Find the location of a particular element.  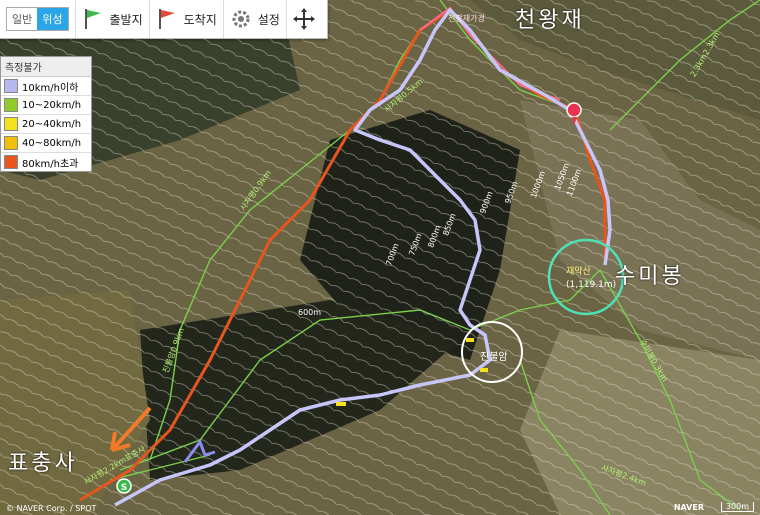

legend-label: 10~20km/h is located at coordinates (52, 105).